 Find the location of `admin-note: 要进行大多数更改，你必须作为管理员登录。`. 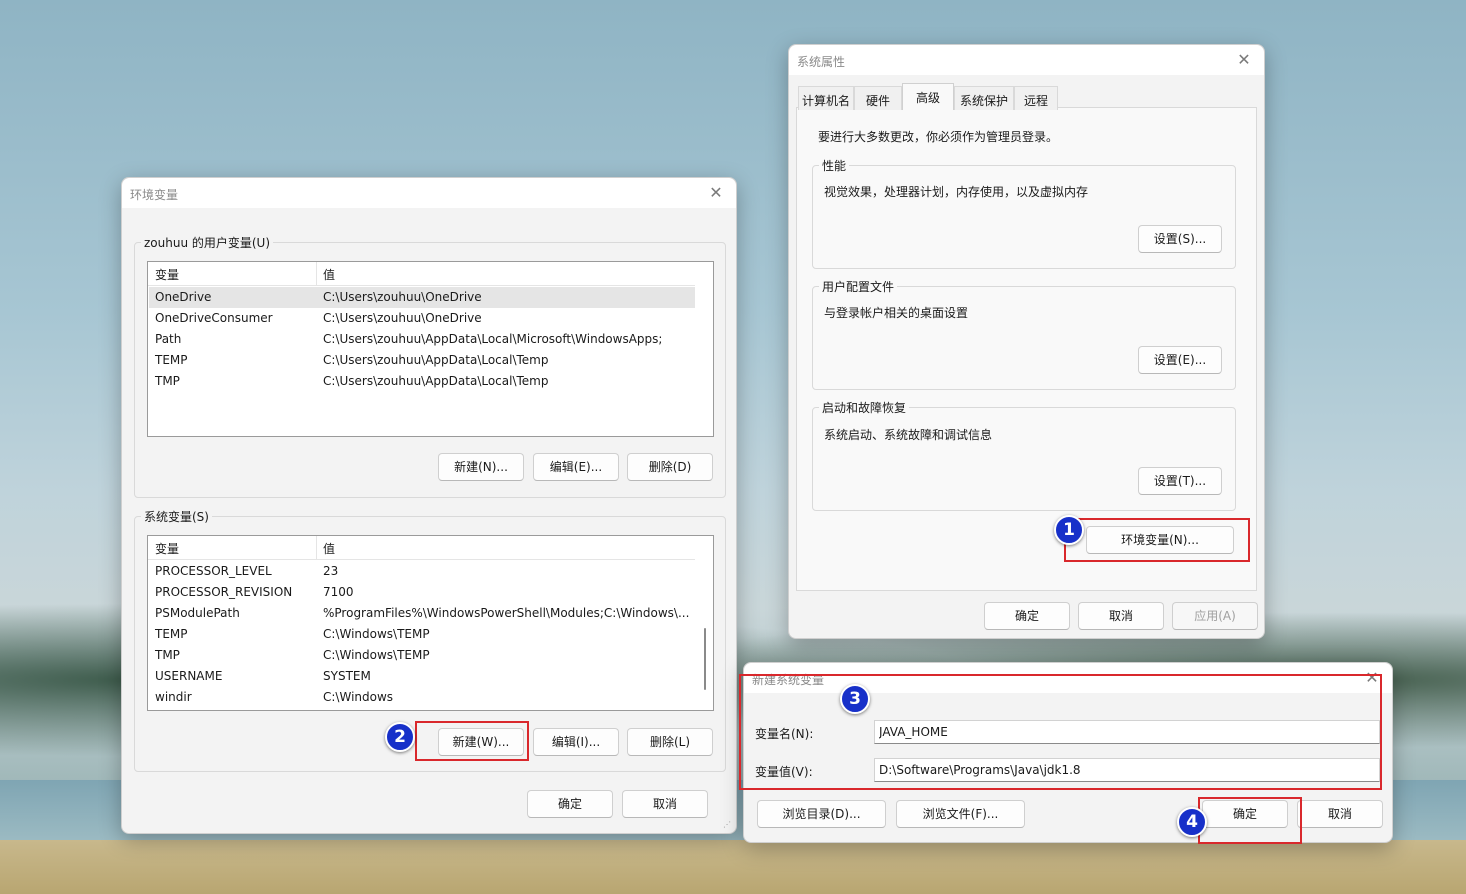

admin-note: 要进行大多数更改，你必须作为管理员登录。 is located at coordinates (938, 137).